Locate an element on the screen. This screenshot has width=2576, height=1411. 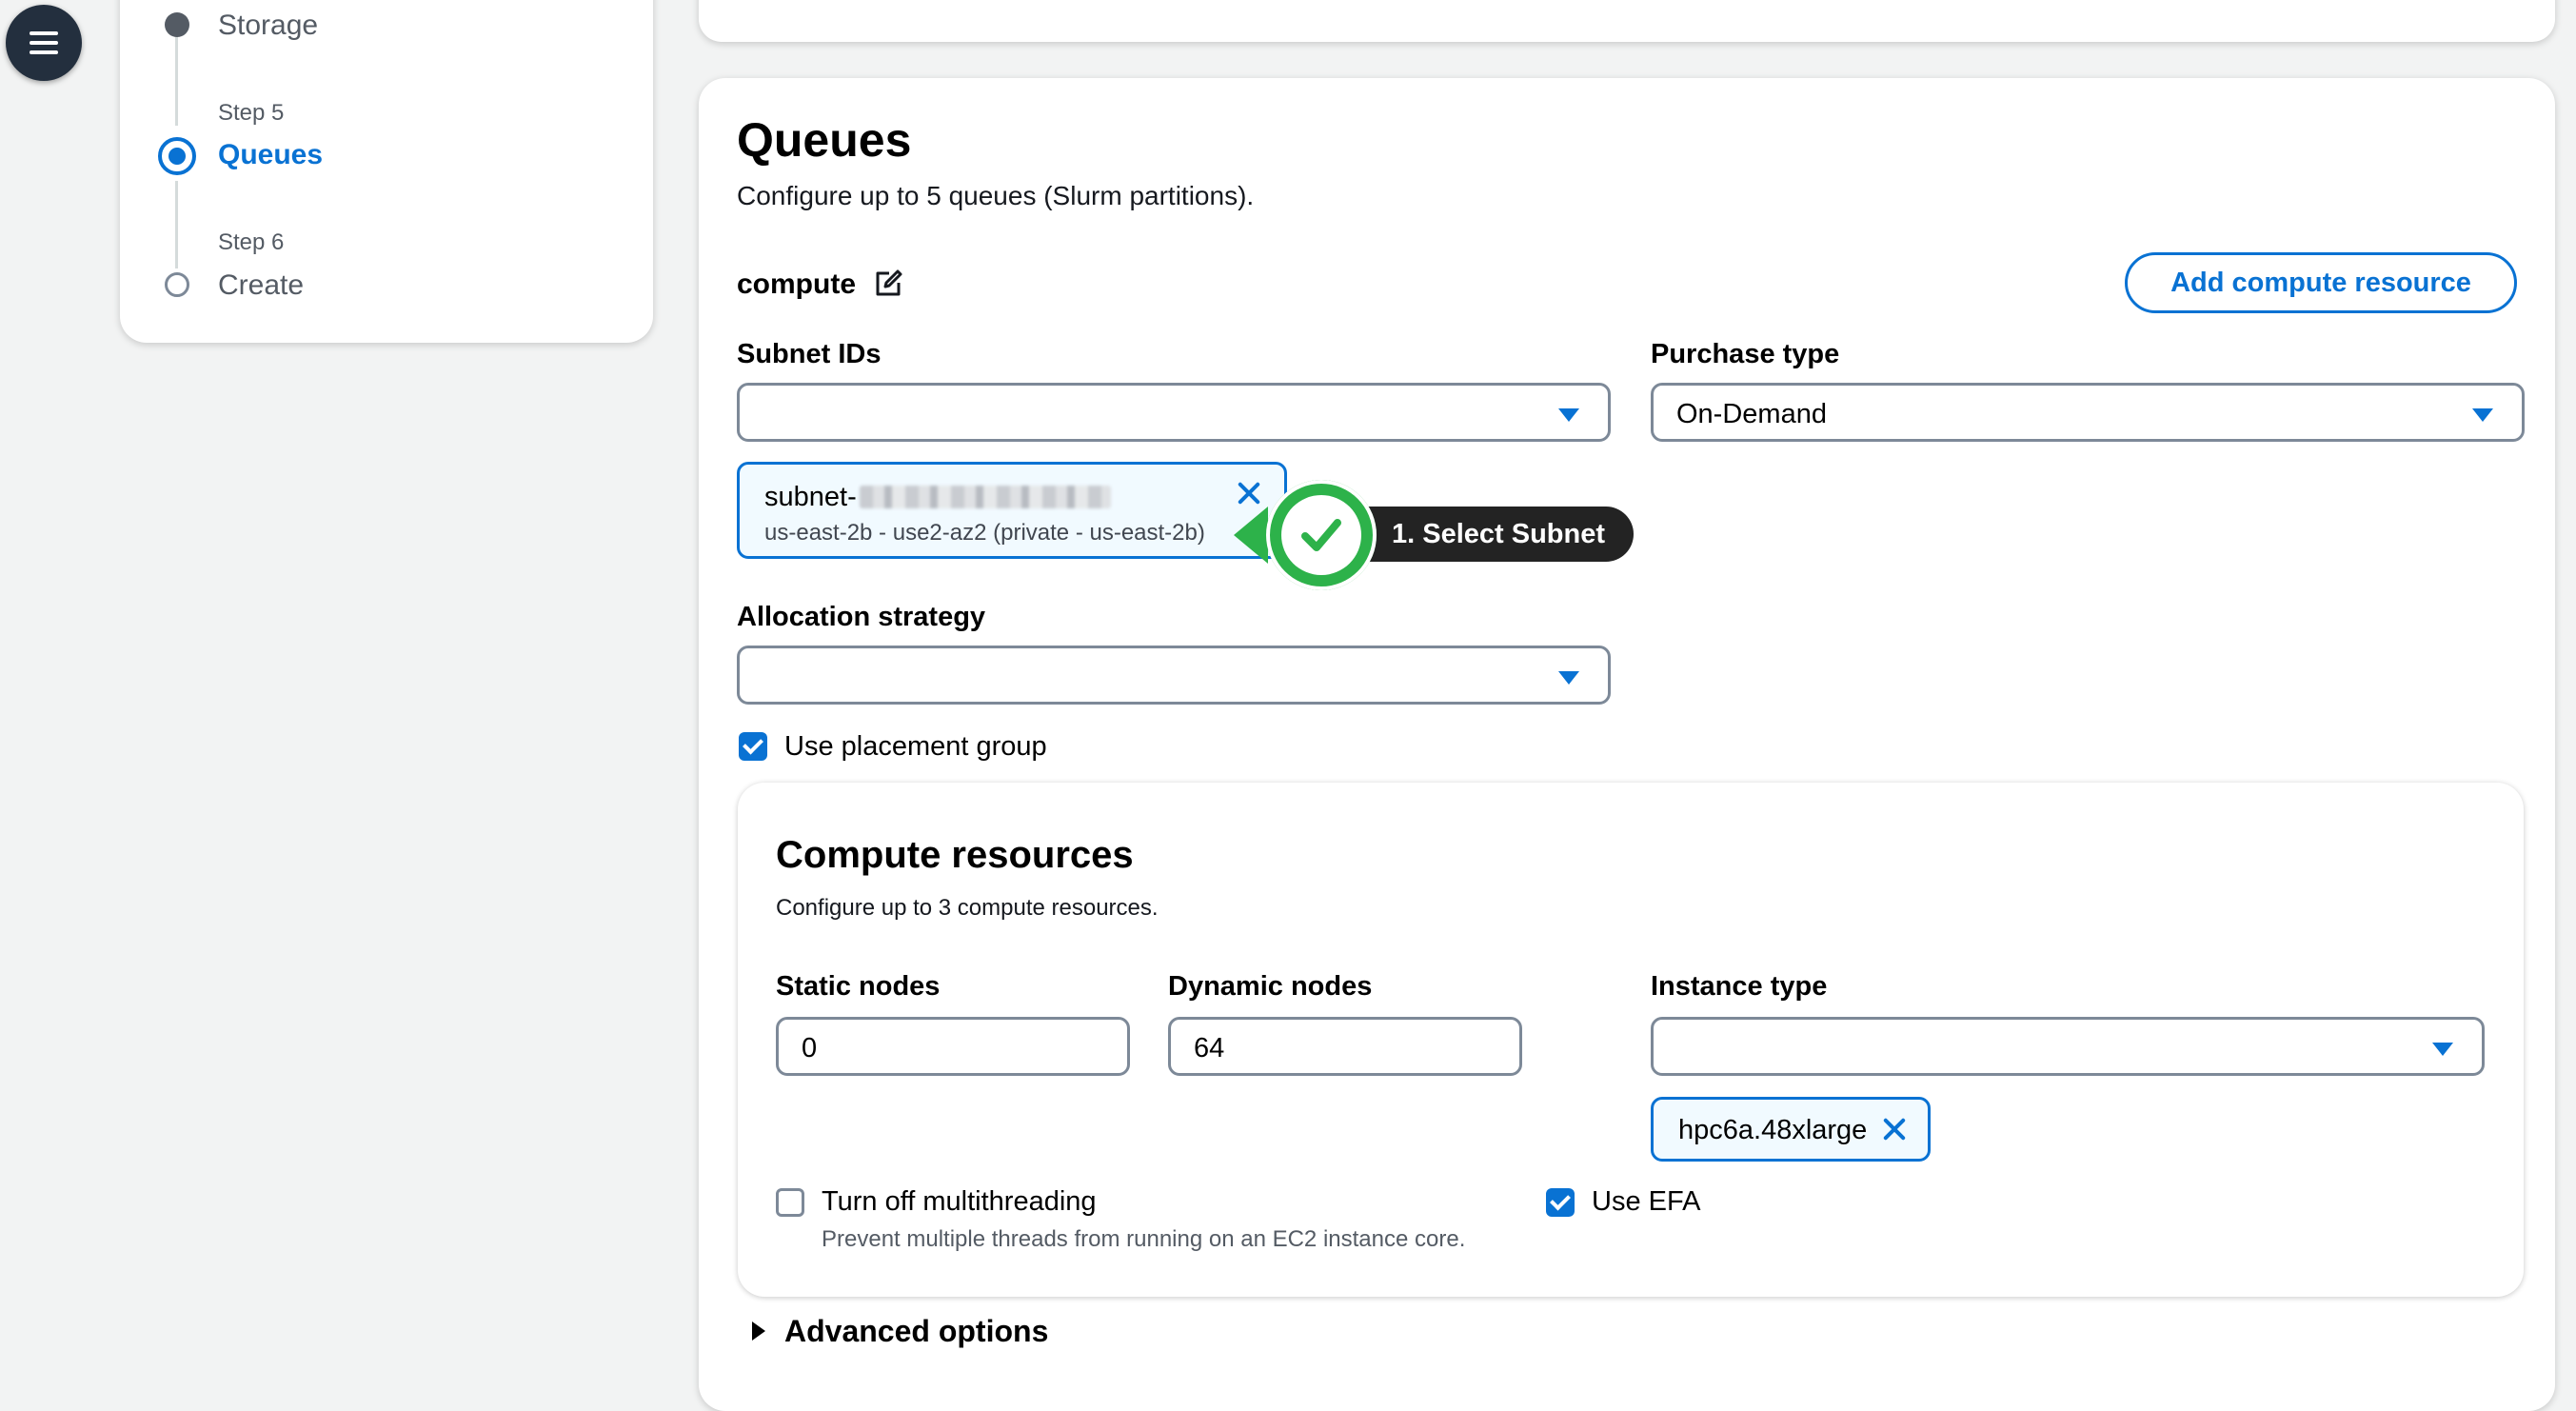
step-6-caption: Step 6 is located at coordinates (251, 242).